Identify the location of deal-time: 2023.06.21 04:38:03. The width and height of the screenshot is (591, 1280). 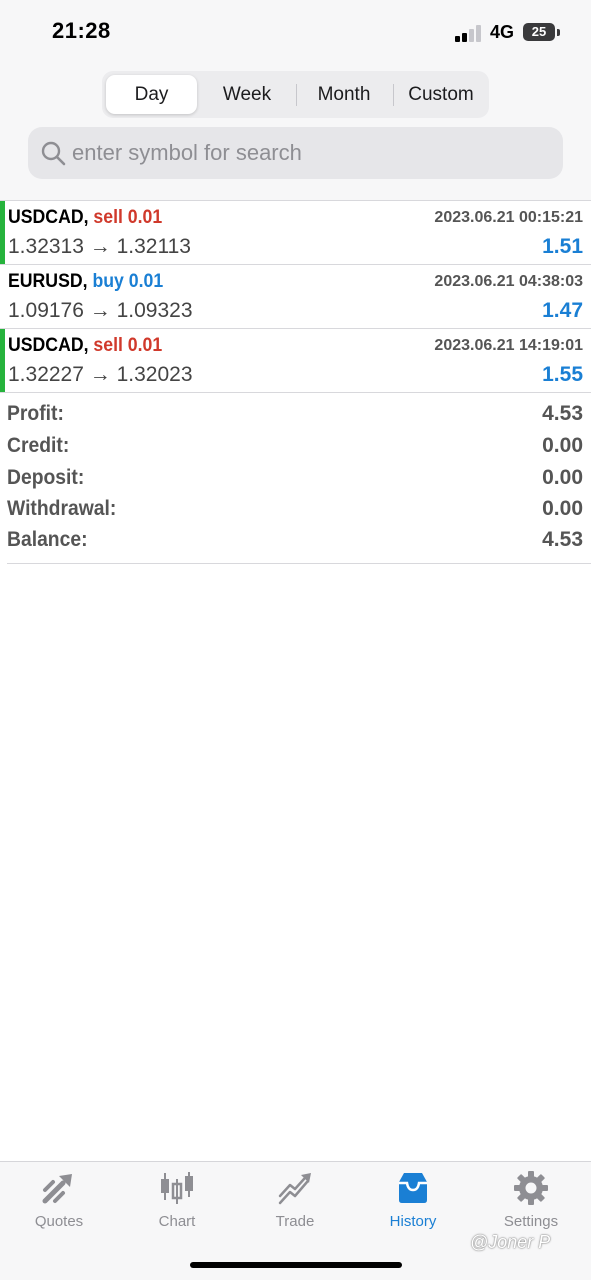
(508, 281).